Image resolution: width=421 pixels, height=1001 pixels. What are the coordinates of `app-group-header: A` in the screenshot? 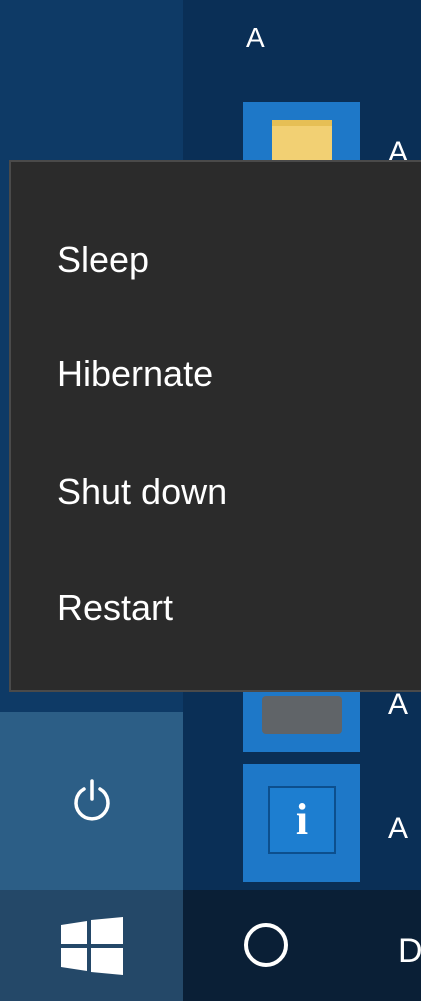 It's located at (255, 38).